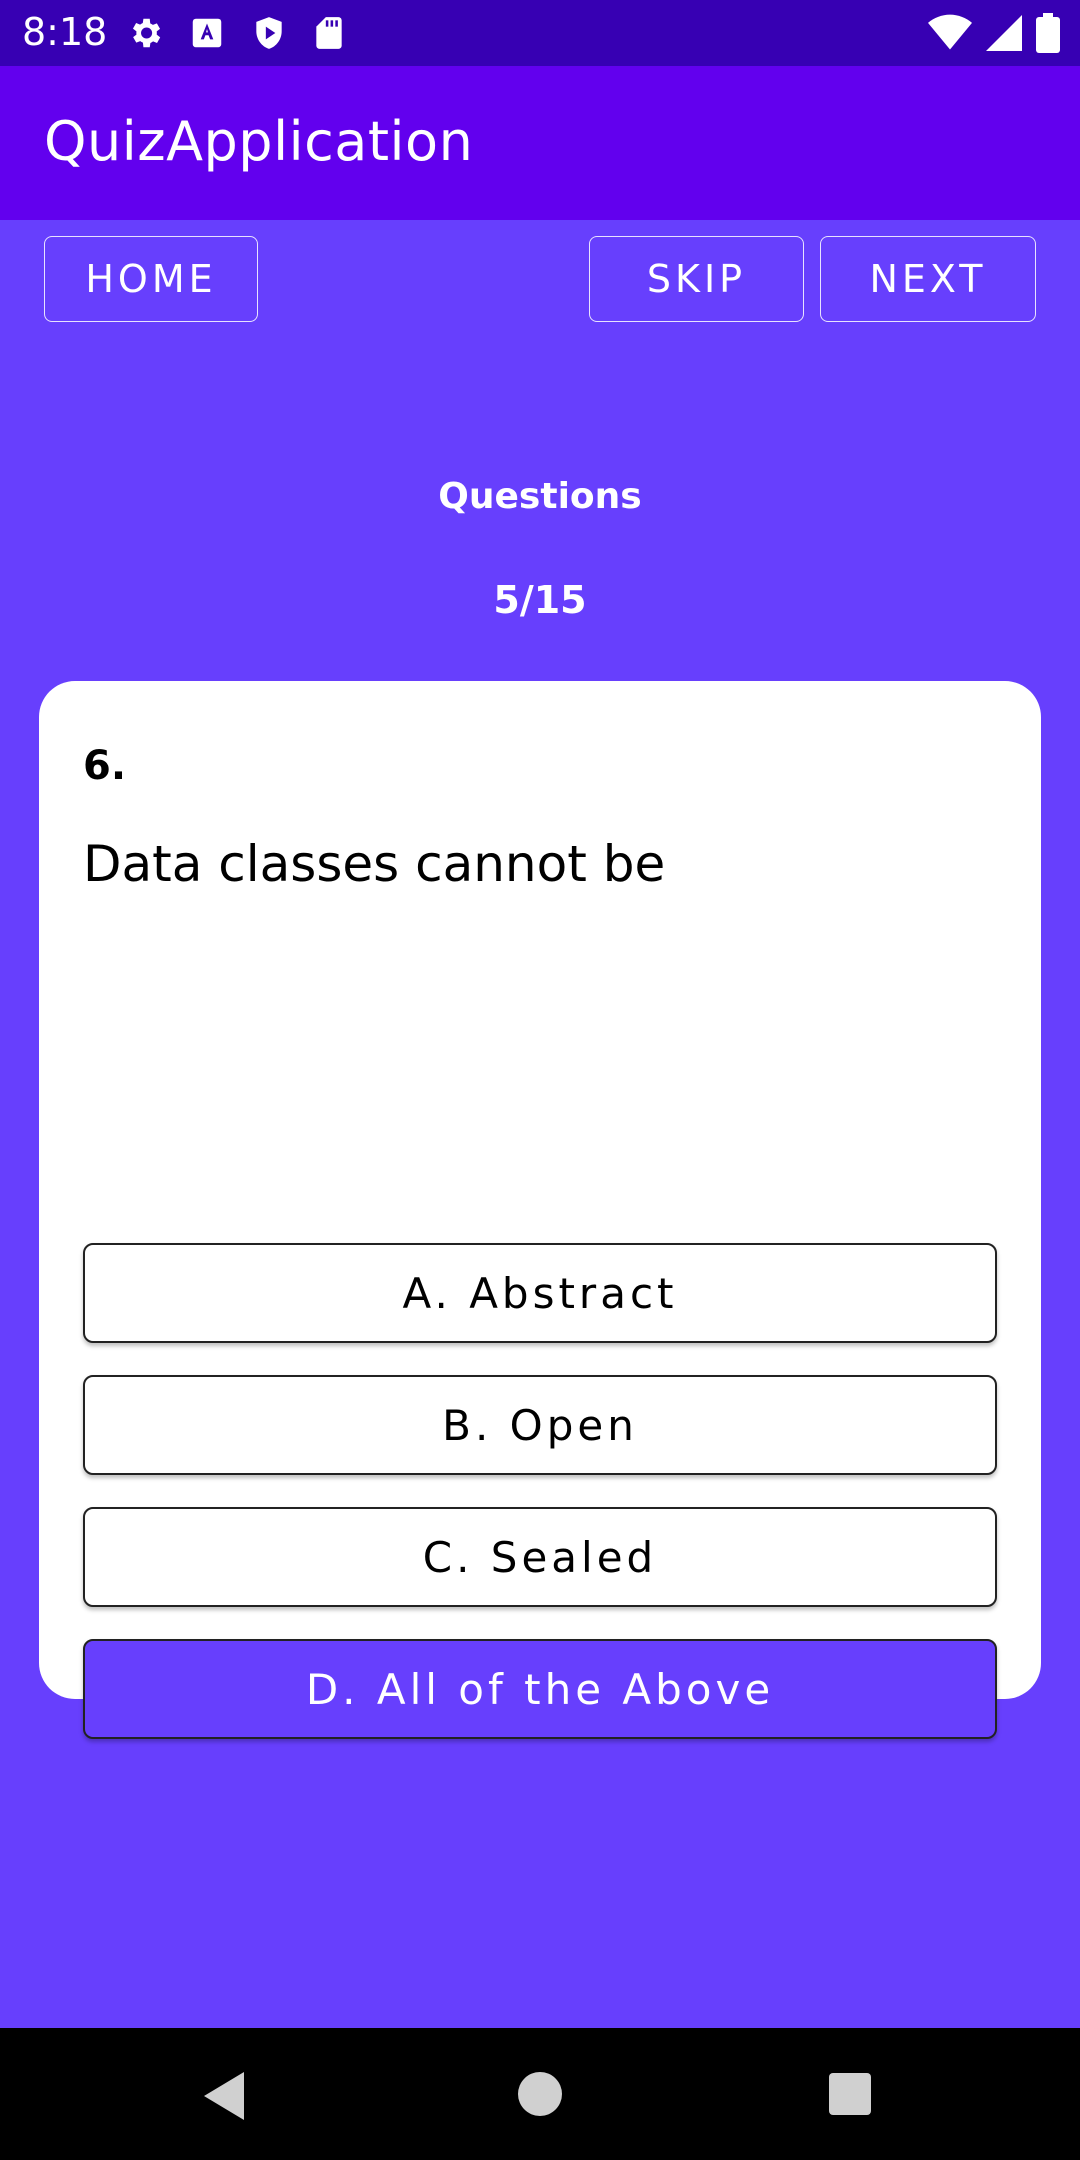 This screenshot has width=1080, height=2160. Describe the element at coordinates (105, 766) in the screenshot. I see `question-number: 6.` at that location.